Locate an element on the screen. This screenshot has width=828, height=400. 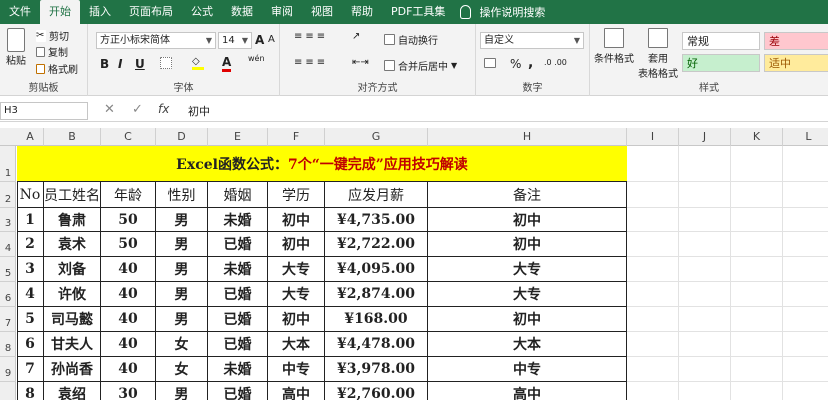
data-cell-row10-A: 8 is located at coordinates (30, 391).